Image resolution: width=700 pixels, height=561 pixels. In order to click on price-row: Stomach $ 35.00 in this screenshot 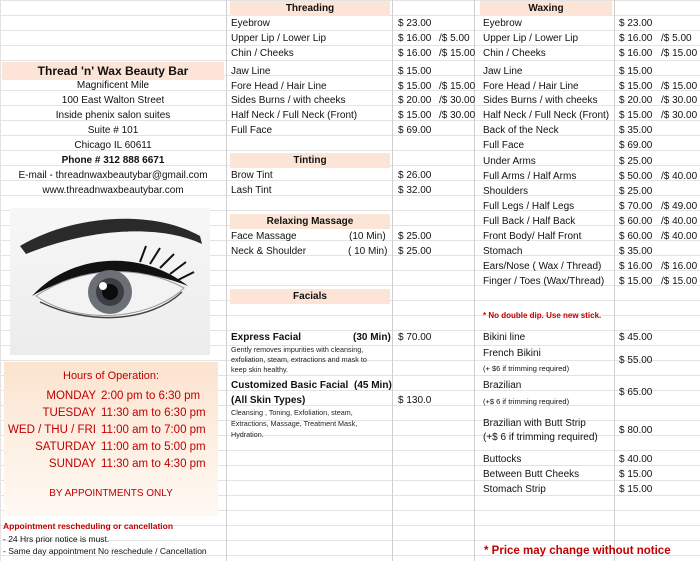, I will do `click(568, 251)`.